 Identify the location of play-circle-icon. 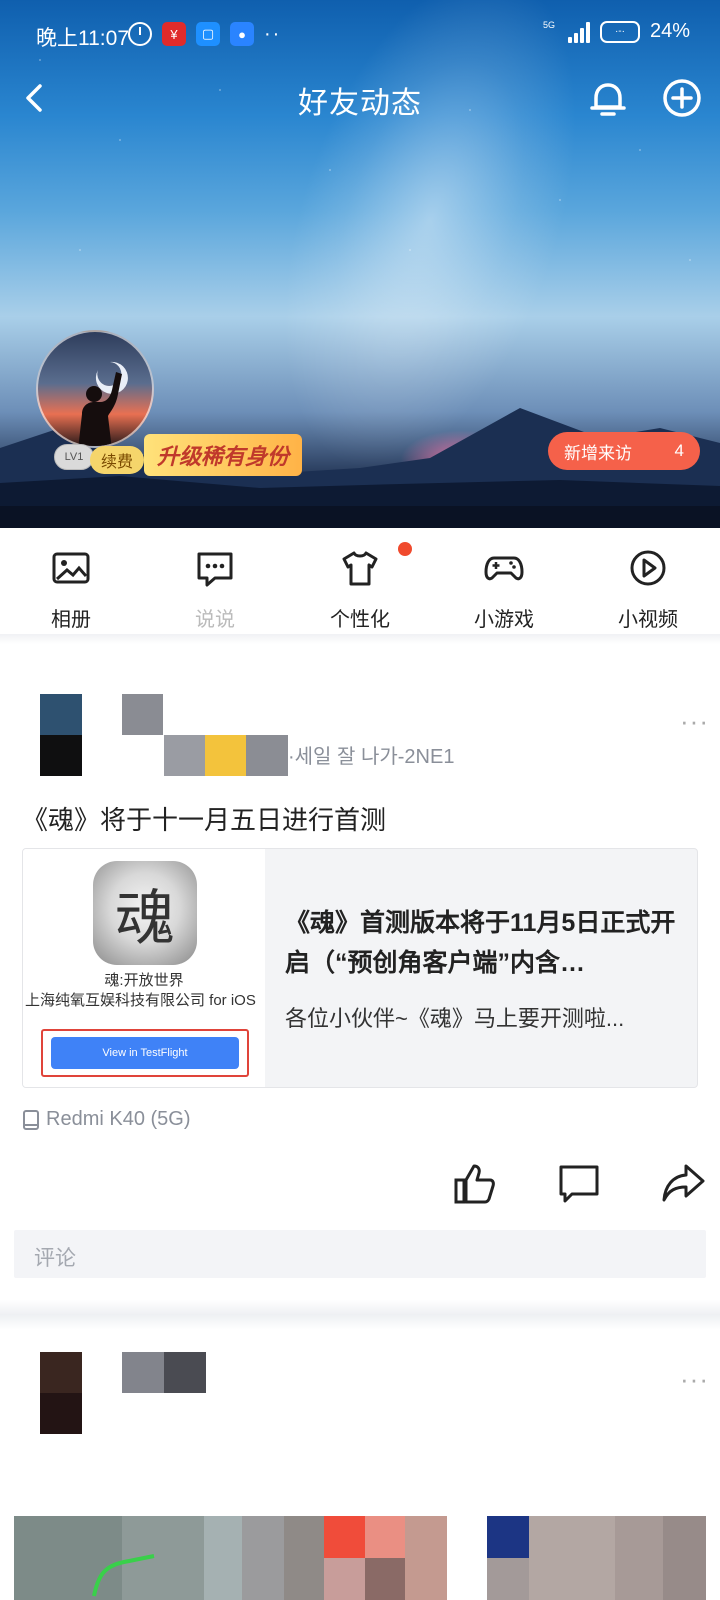
(648, 568).